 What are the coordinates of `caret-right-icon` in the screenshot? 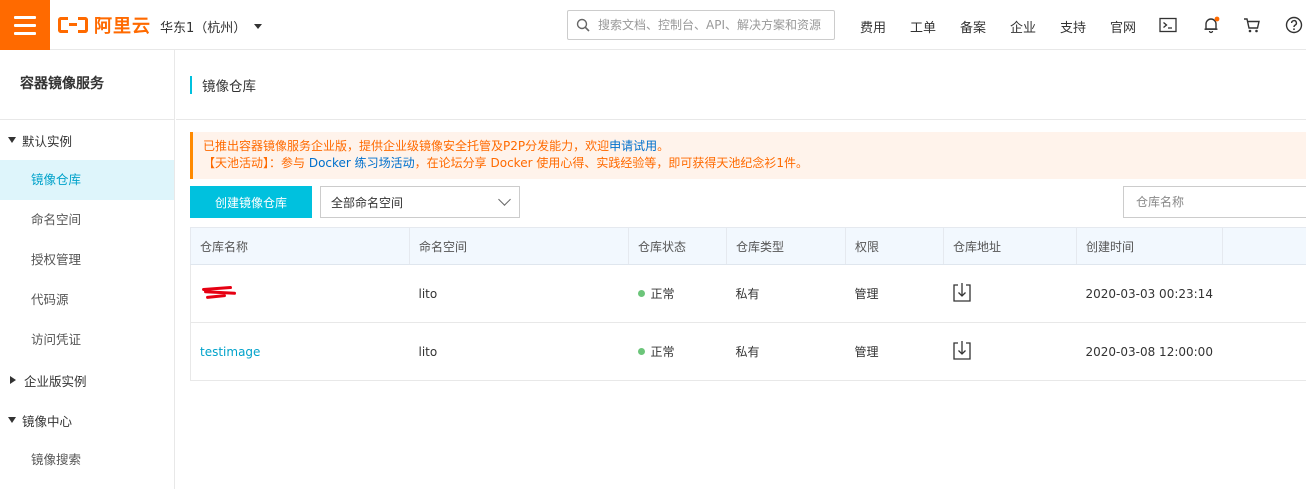 It's located at (13, 380).